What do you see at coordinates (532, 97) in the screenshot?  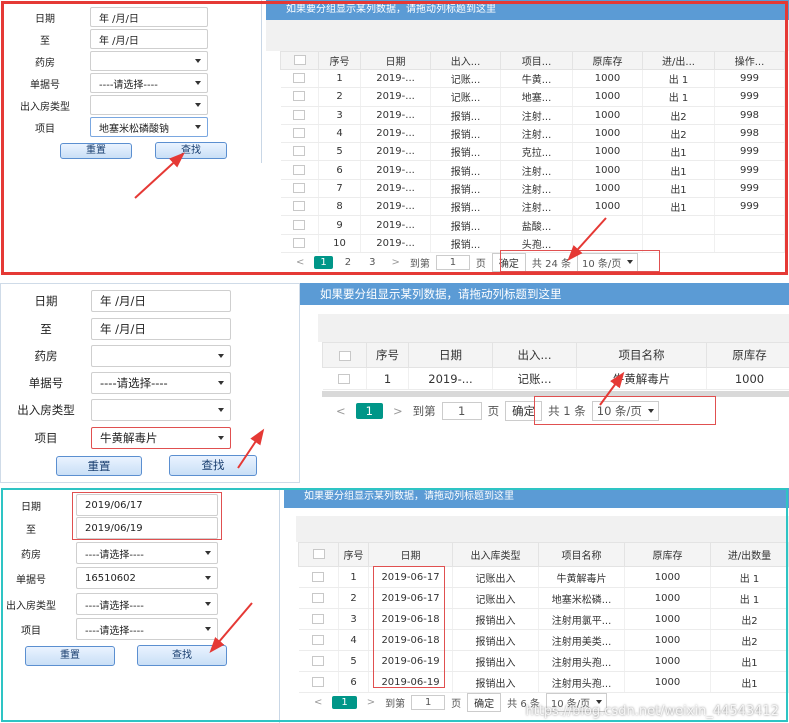 I see `table-row: 2 2019-... 记账... 地塞... 1000 出 1 999` at bounding box center [532, 97].